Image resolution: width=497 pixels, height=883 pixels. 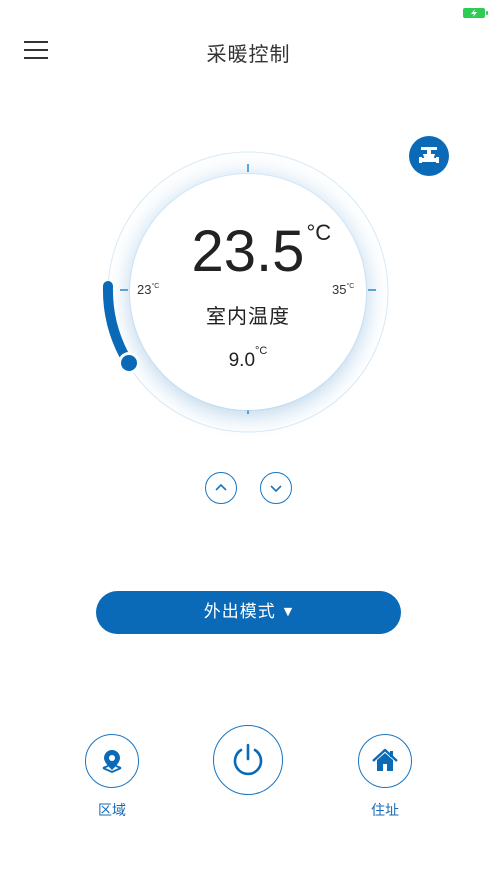 I want to click on battery-charging-icon, so click(x=475, y=13).